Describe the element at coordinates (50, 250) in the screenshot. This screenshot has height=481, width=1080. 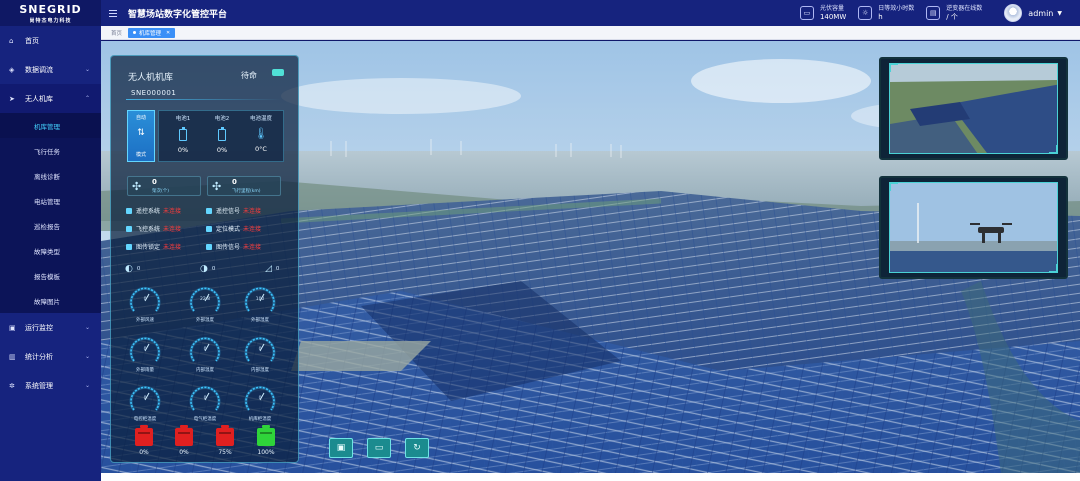
I see `sub-item-fault-type: 故障类型` at that location.